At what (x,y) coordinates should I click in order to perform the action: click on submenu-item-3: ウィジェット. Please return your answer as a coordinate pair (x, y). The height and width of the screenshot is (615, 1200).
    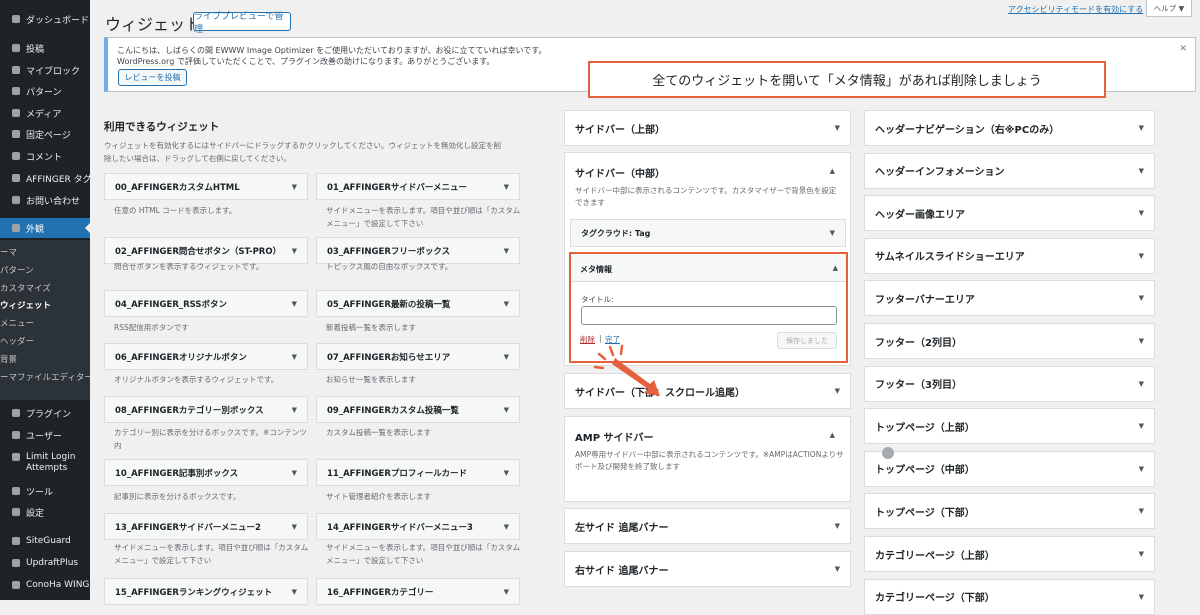
    Looking at the image, I should click on (45, 304).